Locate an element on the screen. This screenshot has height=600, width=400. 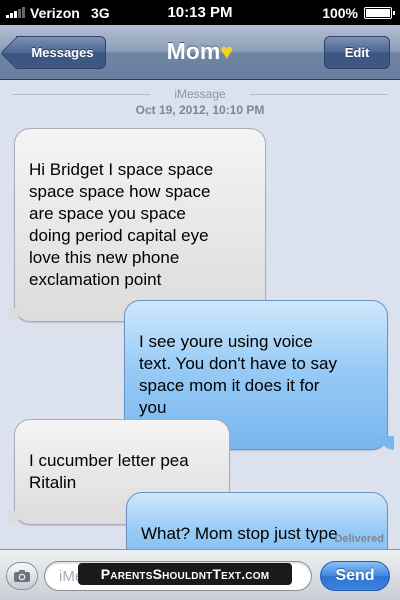
battery-icon is located at coordinates (379, 13).